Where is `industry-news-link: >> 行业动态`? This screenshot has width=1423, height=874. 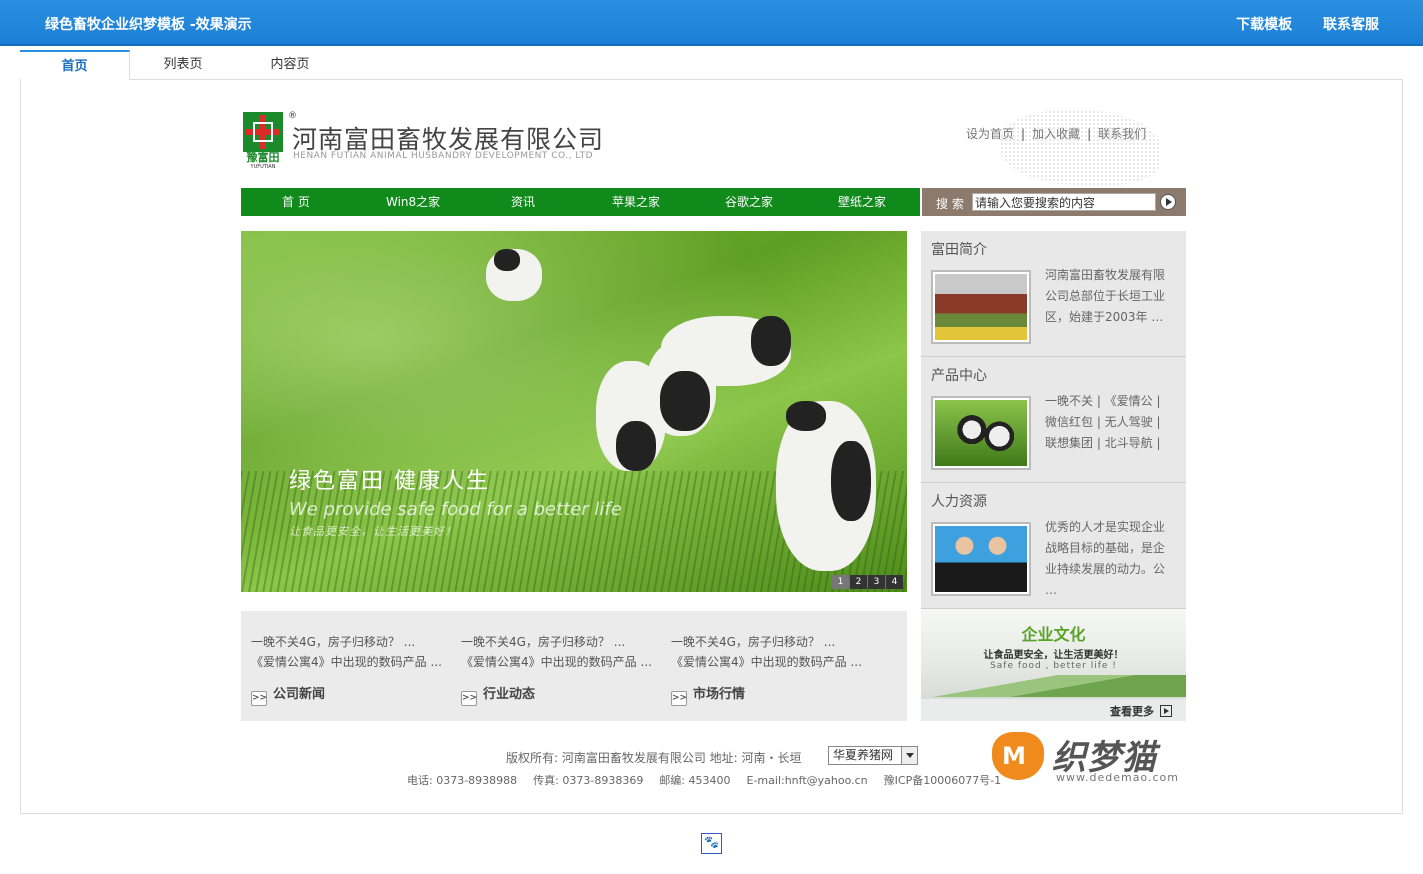
industry-news-link: >> 行业动态 is located at coordinates (498, 694).